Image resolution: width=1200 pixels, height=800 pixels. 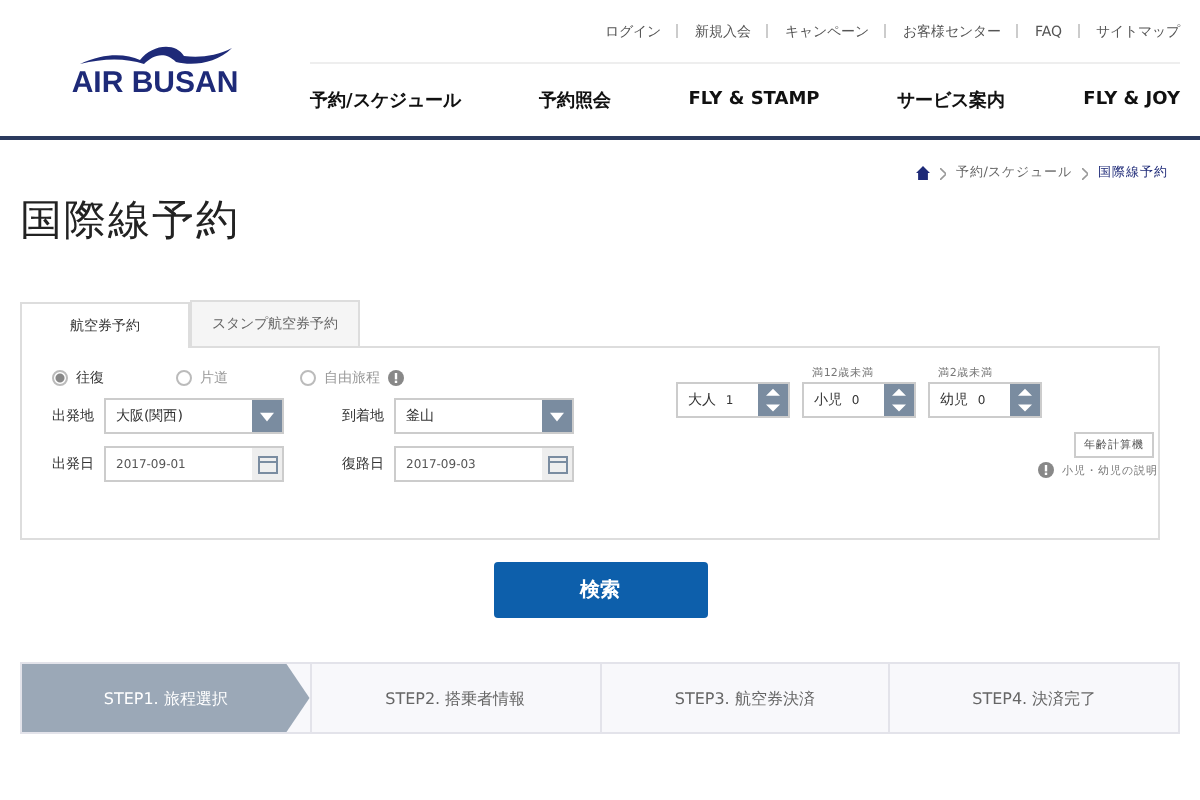 What do you see at coordinates (951, 100) in the screenshot?
I see `nav-item: サービス案内` at bounding box center [951, 100].